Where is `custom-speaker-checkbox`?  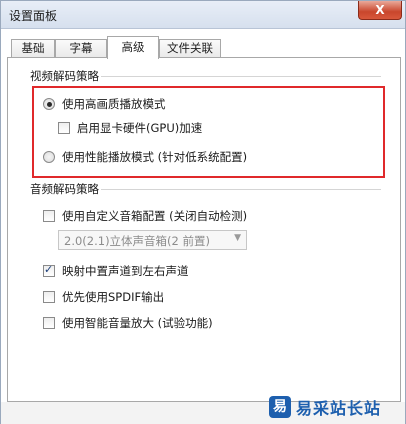 custom-speaker-checkbox is located at coordinates (49, 216).